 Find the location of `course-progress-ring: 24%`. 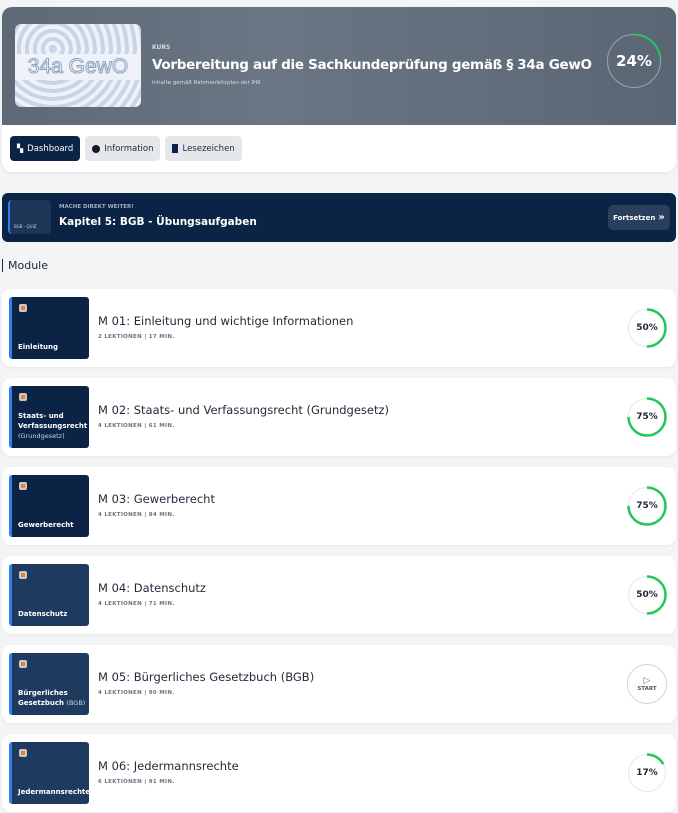

course-progress-ring: 24% is located at coordinates (634, 61).